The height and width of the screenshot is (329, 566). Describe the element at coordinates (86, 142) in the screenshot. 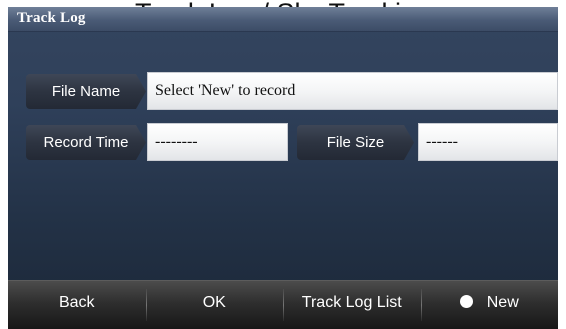

I see `record-time-label: Record Time` at that location.